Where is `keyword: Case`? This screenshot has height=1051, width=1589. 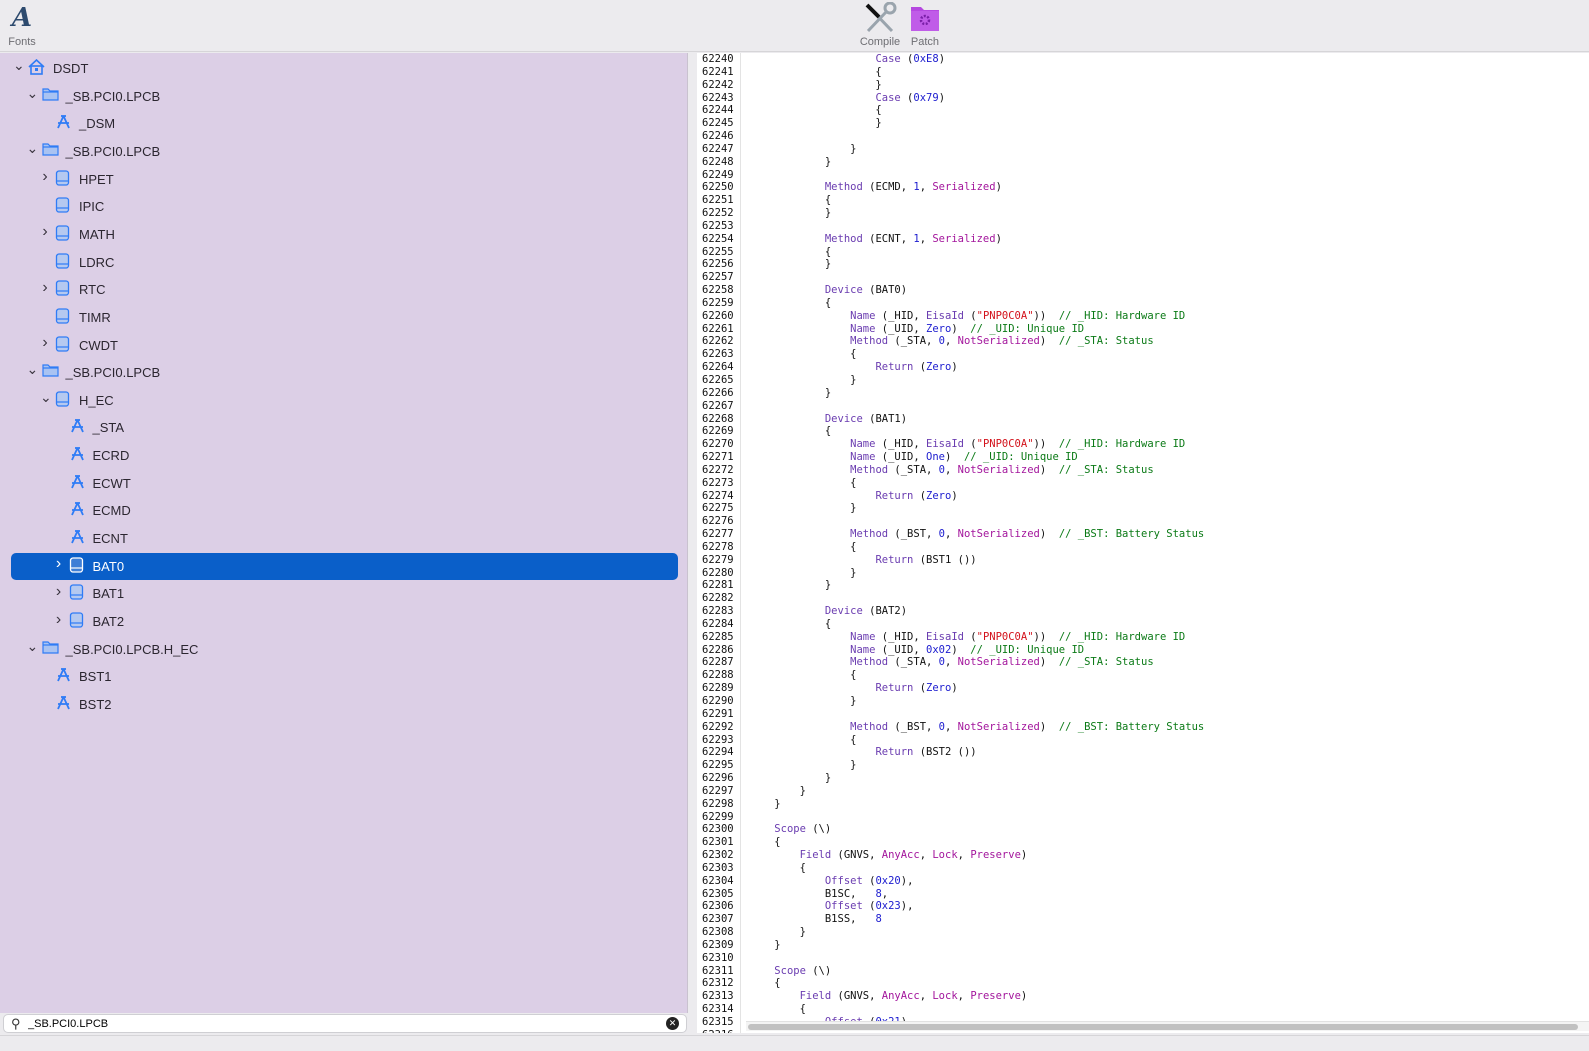
keyword: Case is located at coordinates (888, 97).